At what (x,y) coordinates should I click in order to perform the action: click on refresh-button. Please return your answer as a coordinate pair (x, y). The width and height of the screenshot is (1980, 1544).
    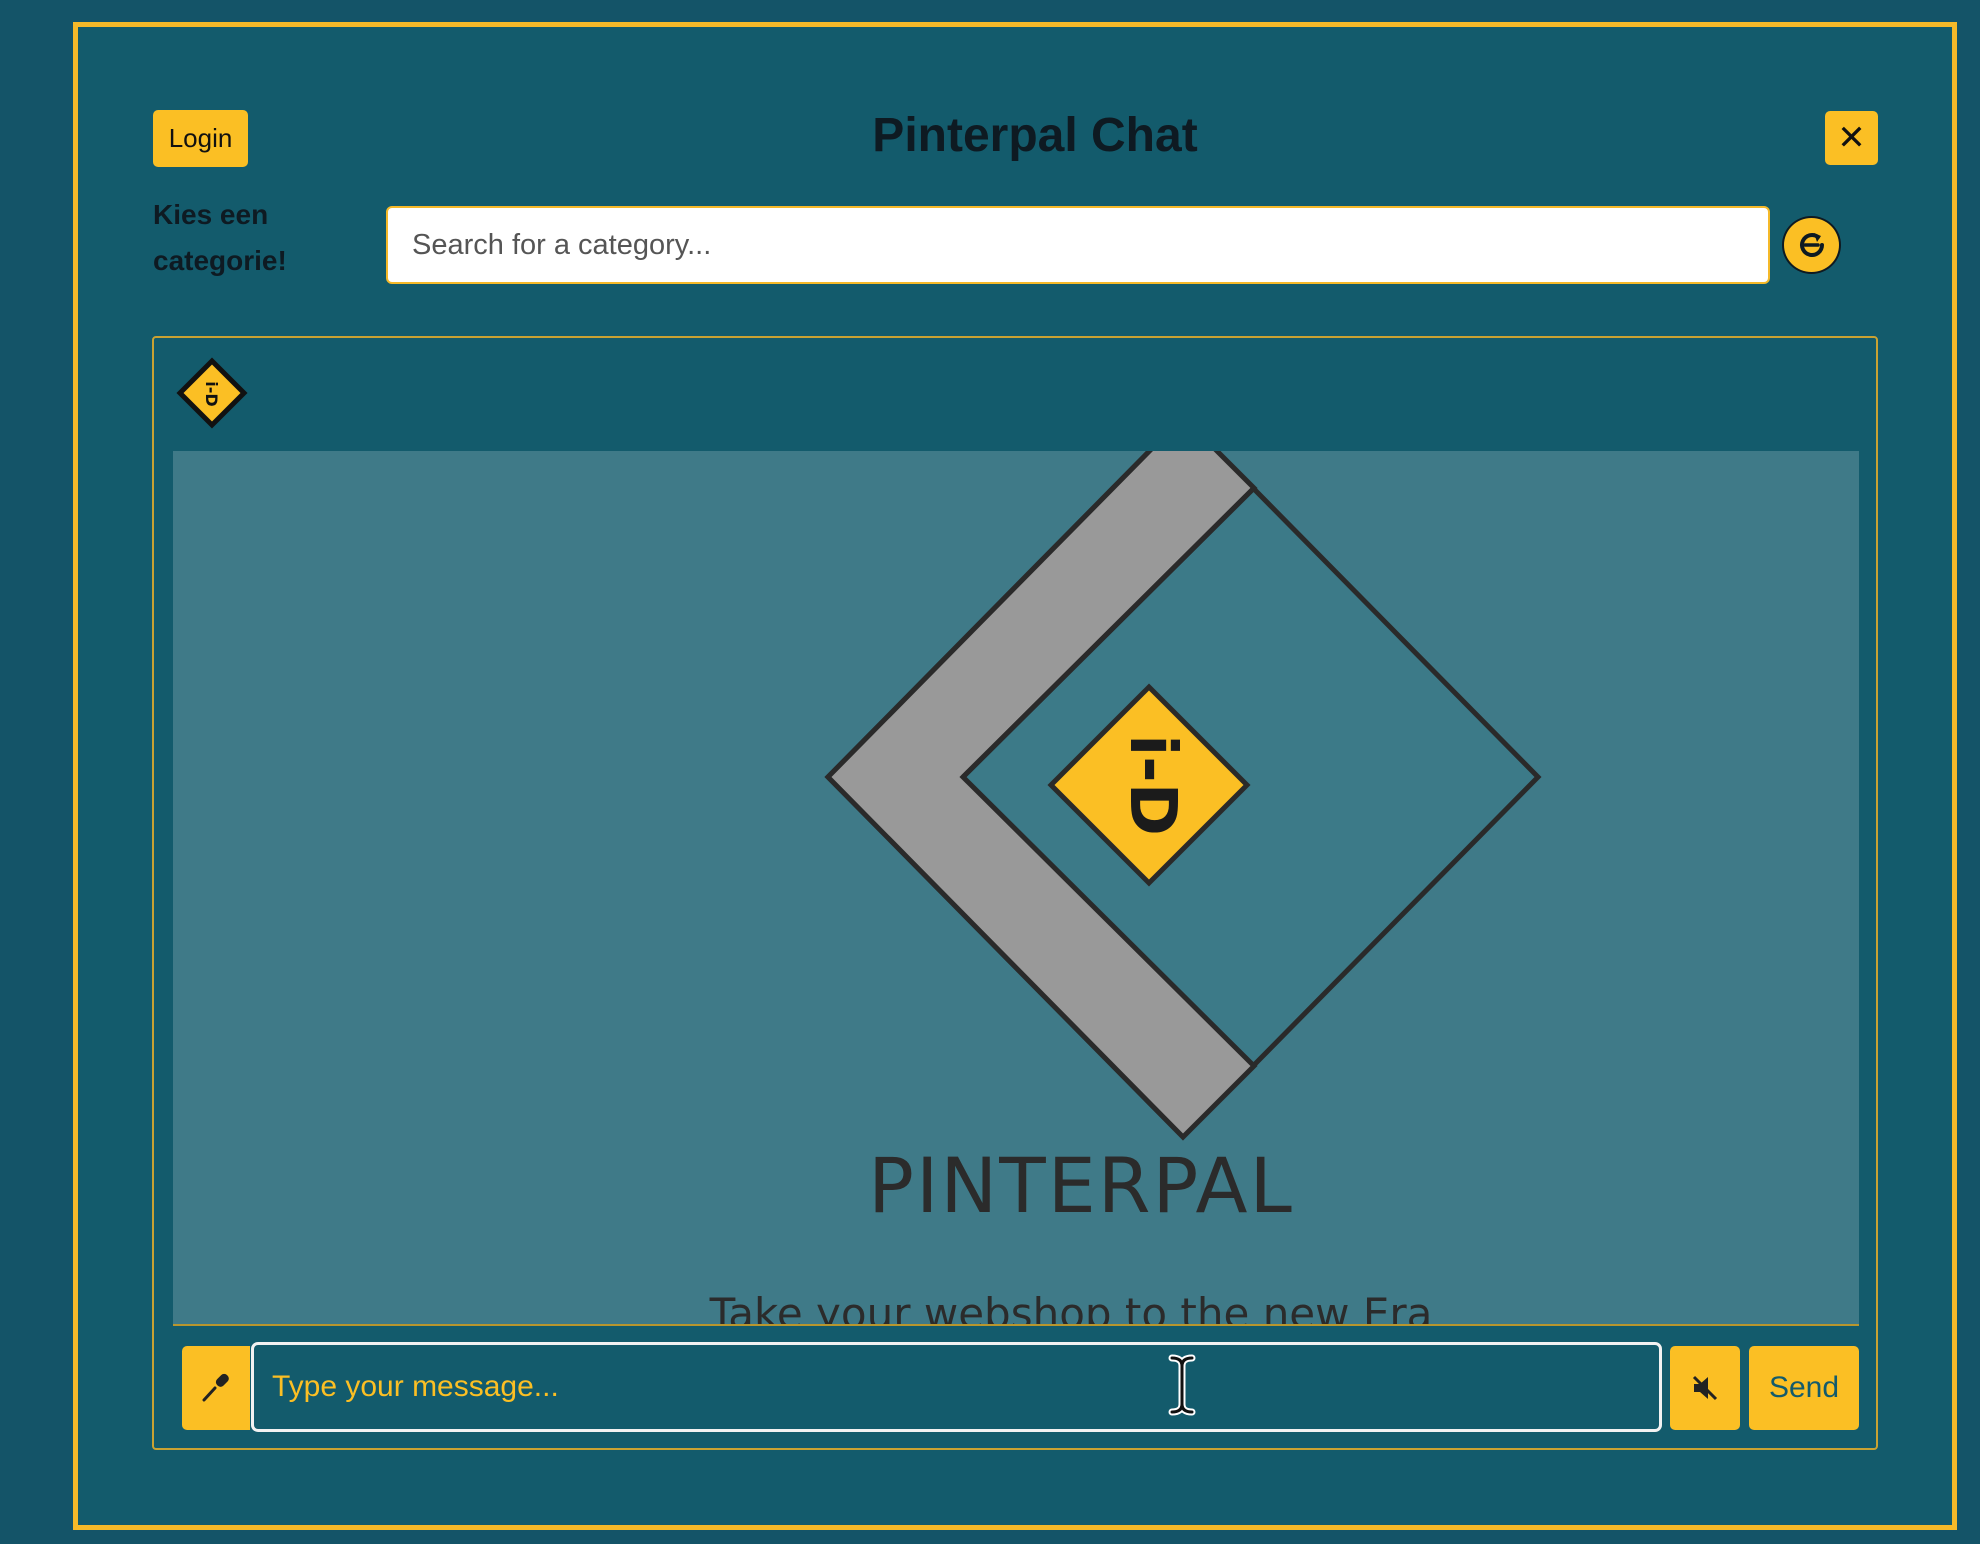
    Looking at the image, I should click on (1811, 245).